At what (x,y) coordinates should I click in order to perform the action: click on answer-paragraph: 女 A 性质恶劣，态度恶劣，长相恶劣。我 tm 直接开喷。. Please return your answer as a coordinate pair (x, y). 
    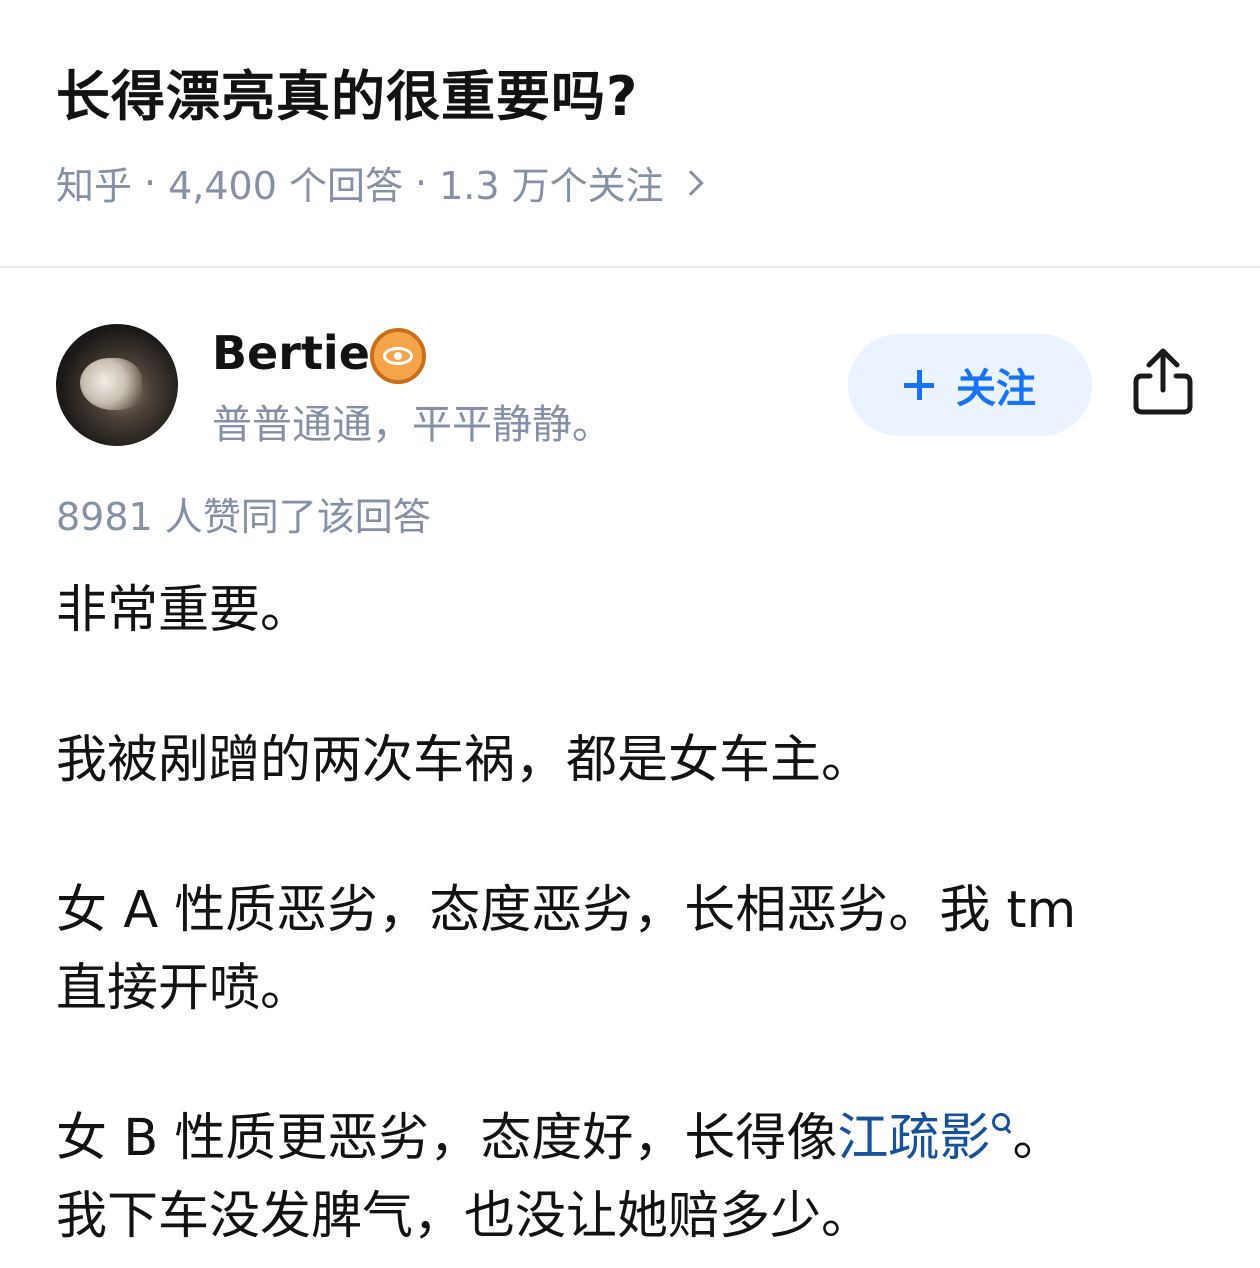
    Looking at the image, I should click on (631, 950).